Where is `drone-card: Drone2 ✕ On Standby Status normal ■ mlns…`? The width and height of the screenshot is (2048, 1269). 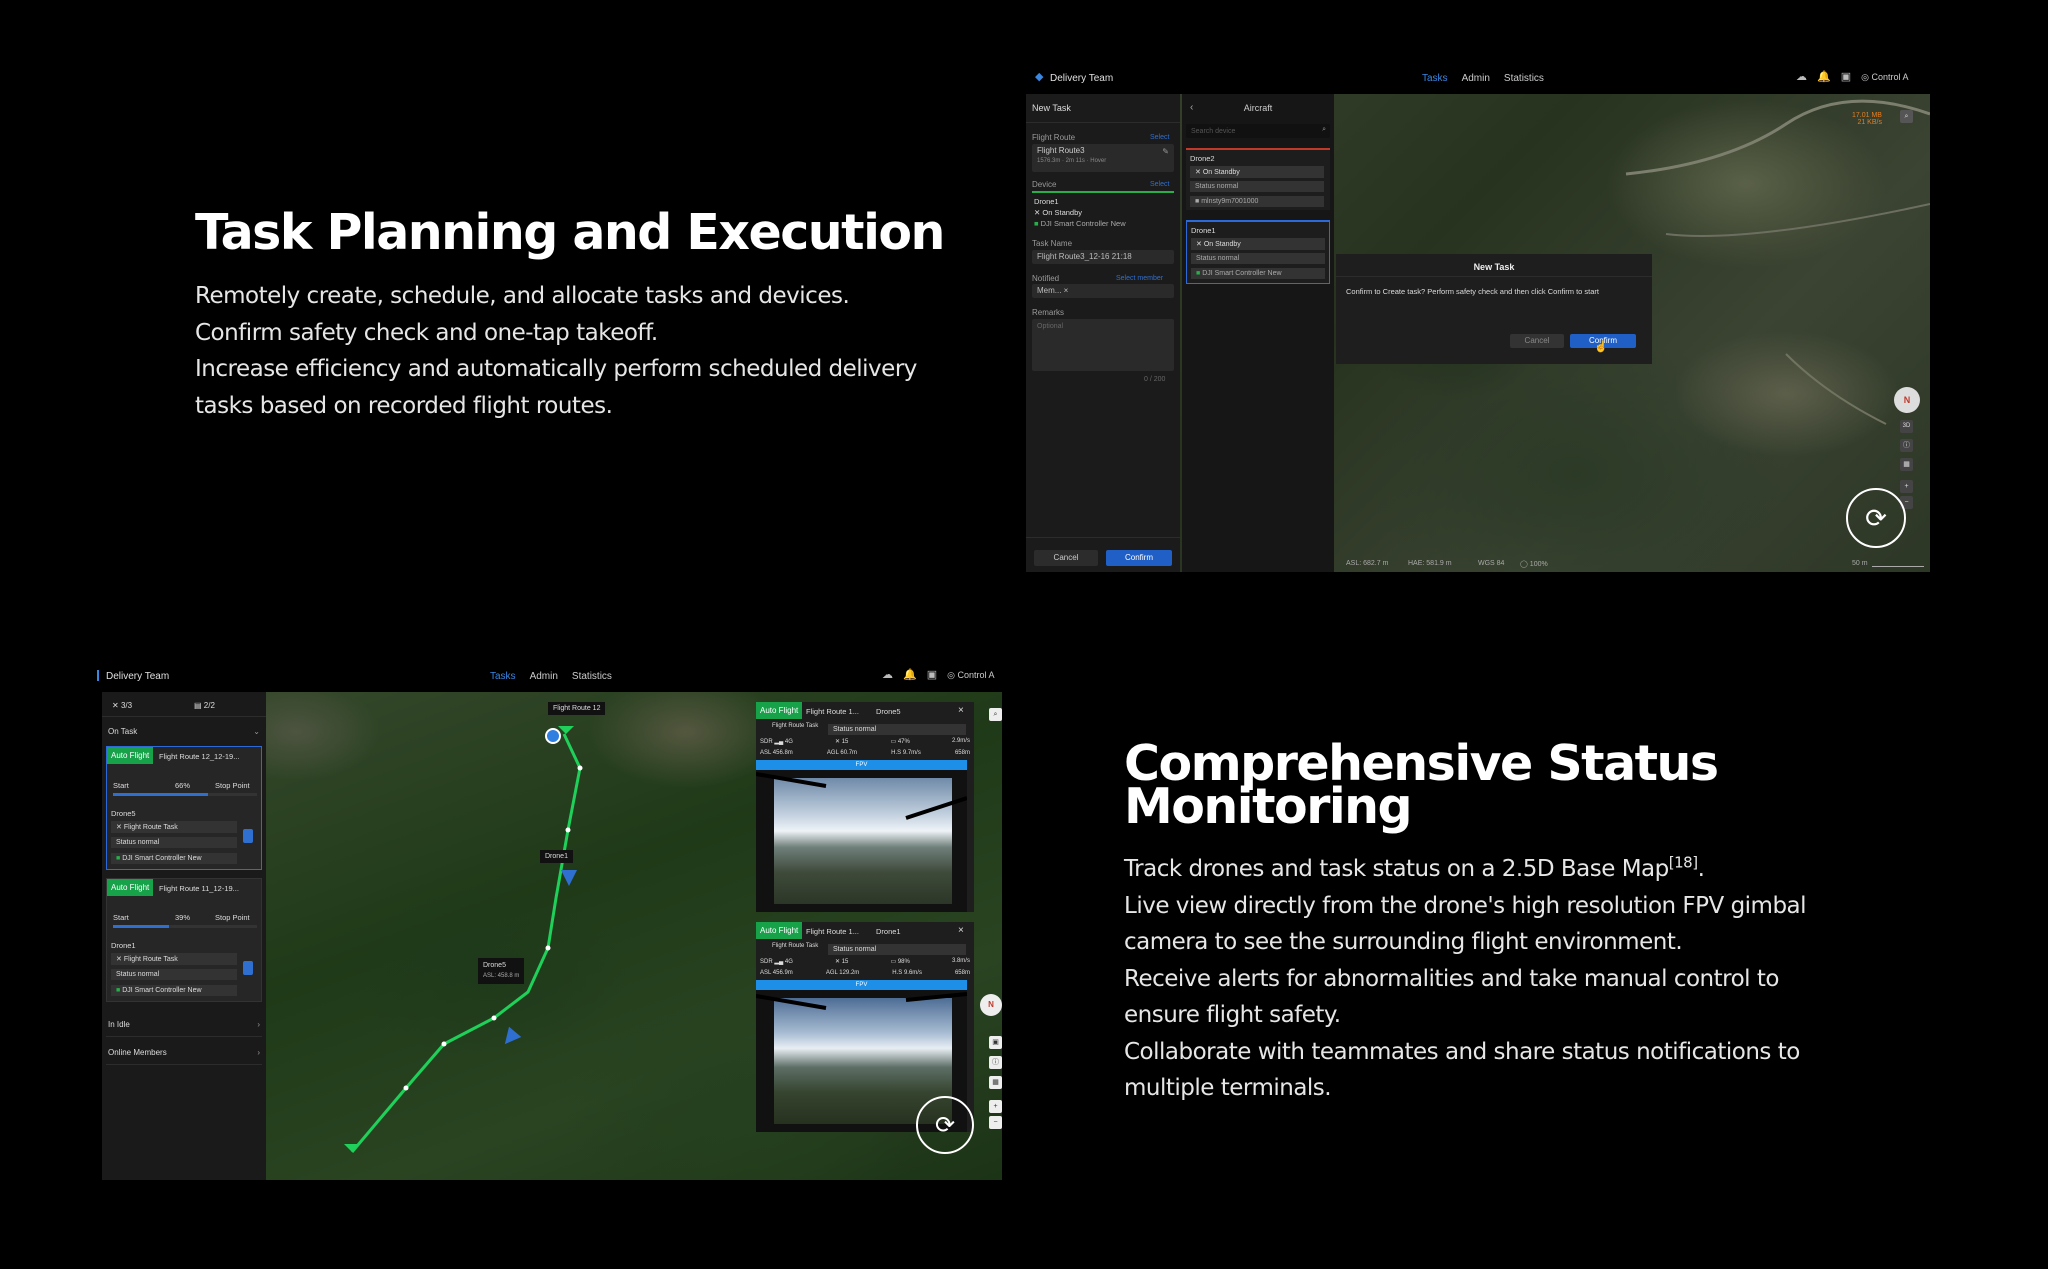 drone-card: Drone2 ✕ On Standby Status normal ■ mlns… is located at coordinates (1258, 179).